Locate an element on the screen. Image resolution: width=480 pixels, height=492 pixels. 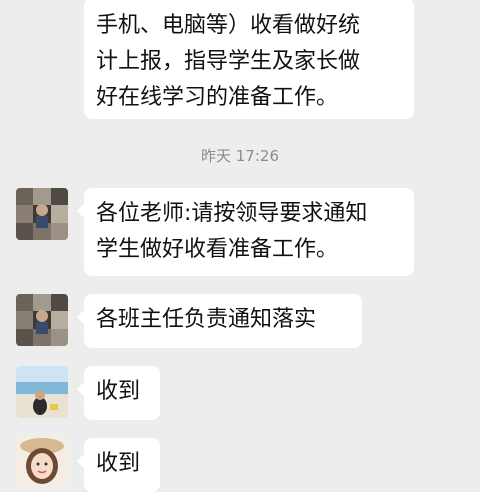
message-text-line: 学生做好收看准备工作。 is located at coordinates (217, 249).